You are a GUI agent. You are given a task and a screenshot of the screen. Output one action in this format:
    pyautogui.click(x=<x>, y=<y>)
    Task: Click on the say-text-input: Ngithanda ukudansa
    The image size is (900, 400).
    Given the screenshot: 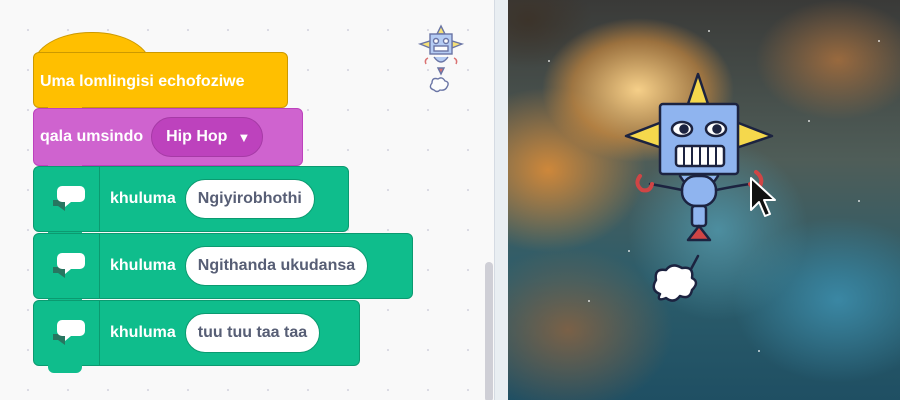 What is the action you would take?
    pyautogui.click(x=276, y=266)
    